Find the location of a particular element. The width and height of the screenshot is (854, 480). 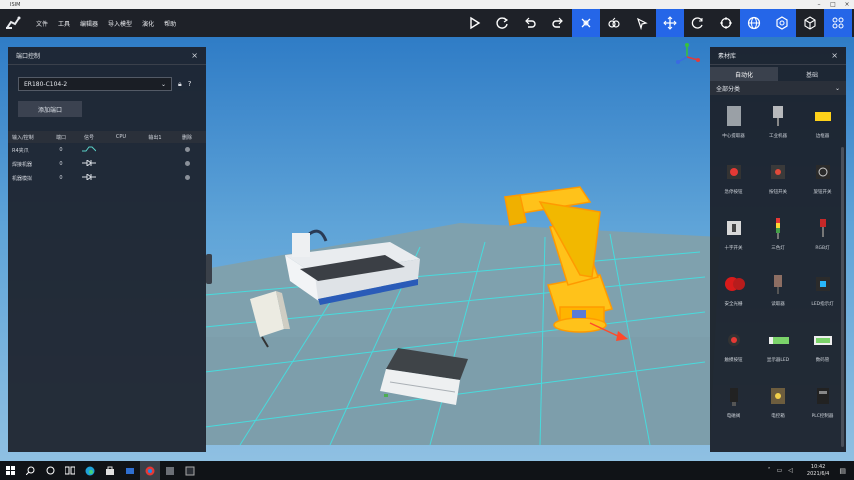

component-item: RGB灯 is located at coordinates (823, 240).